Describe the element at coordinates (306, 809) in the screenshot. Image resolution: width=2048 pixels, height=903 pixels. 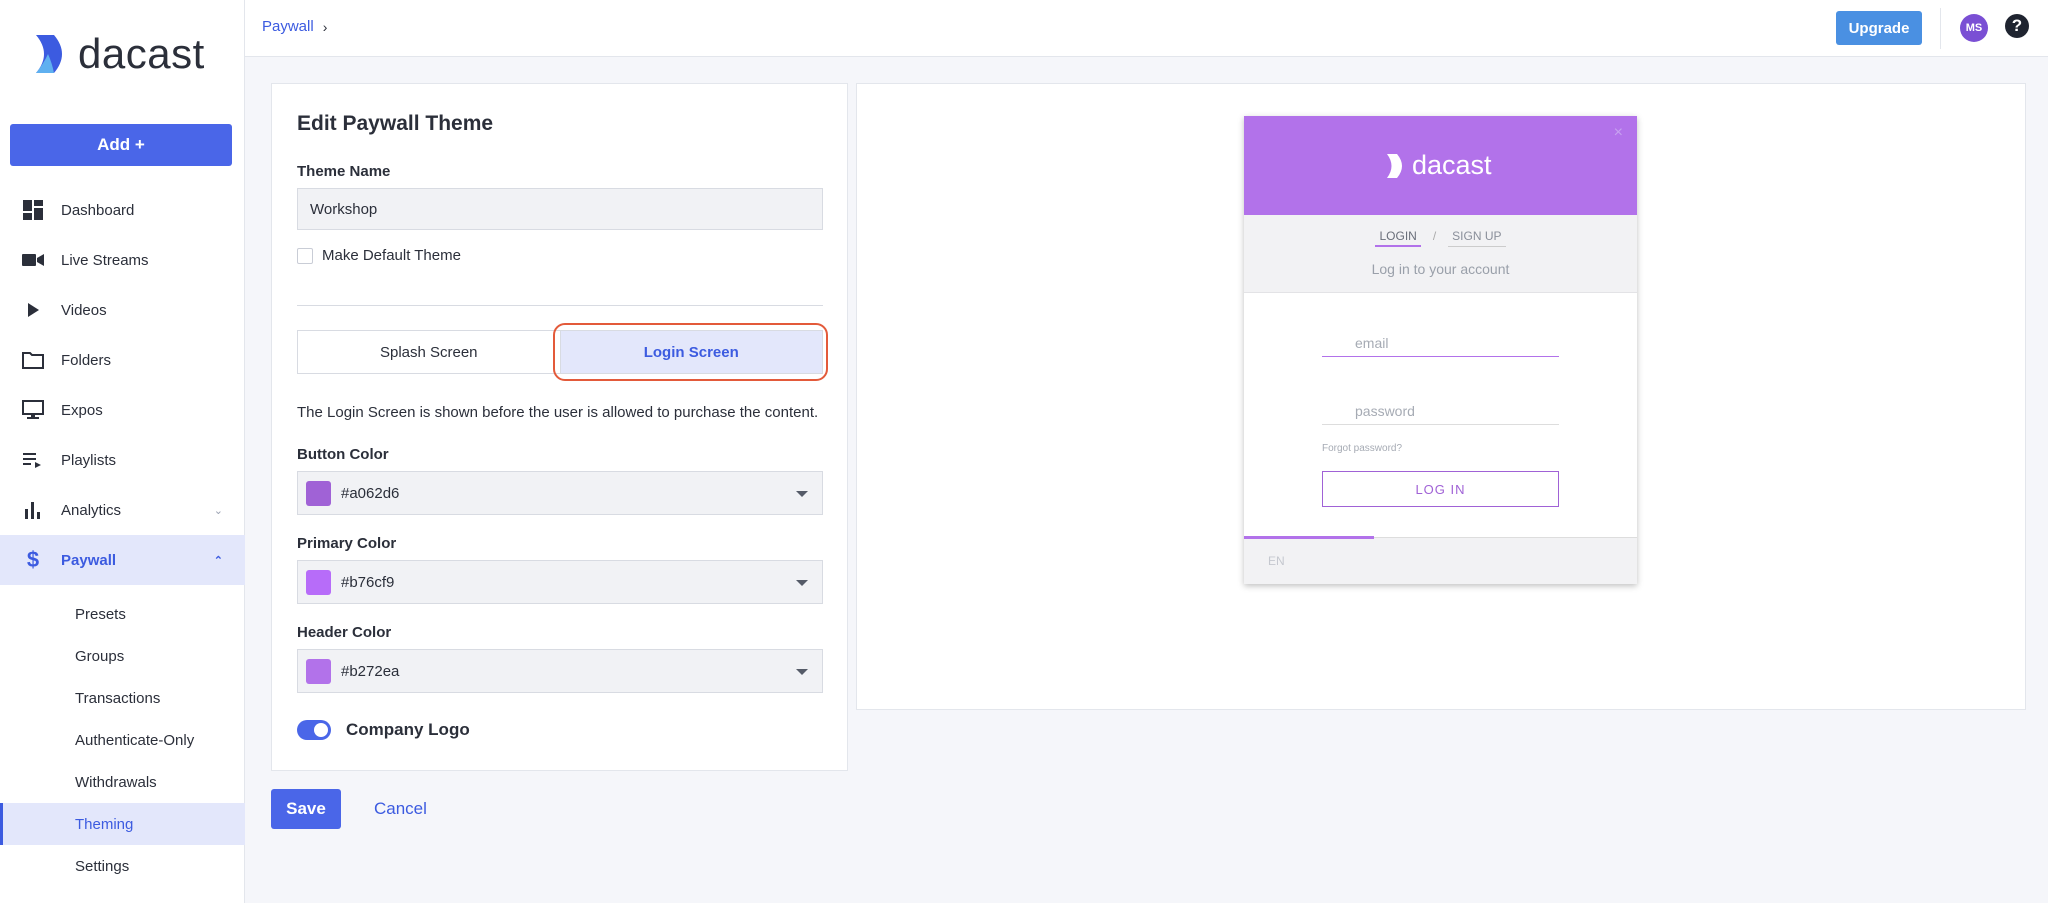
I see `save-button: Save` at that location.